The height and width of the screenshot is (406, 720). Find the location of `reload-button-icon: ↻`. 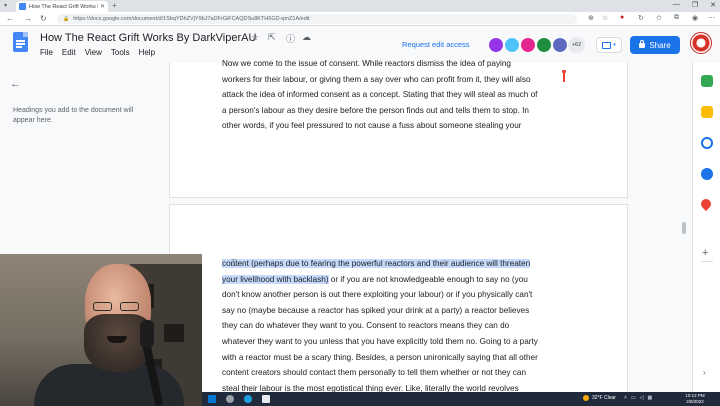

reload-button-icon: ↻ is located at coordinates (43, 18).